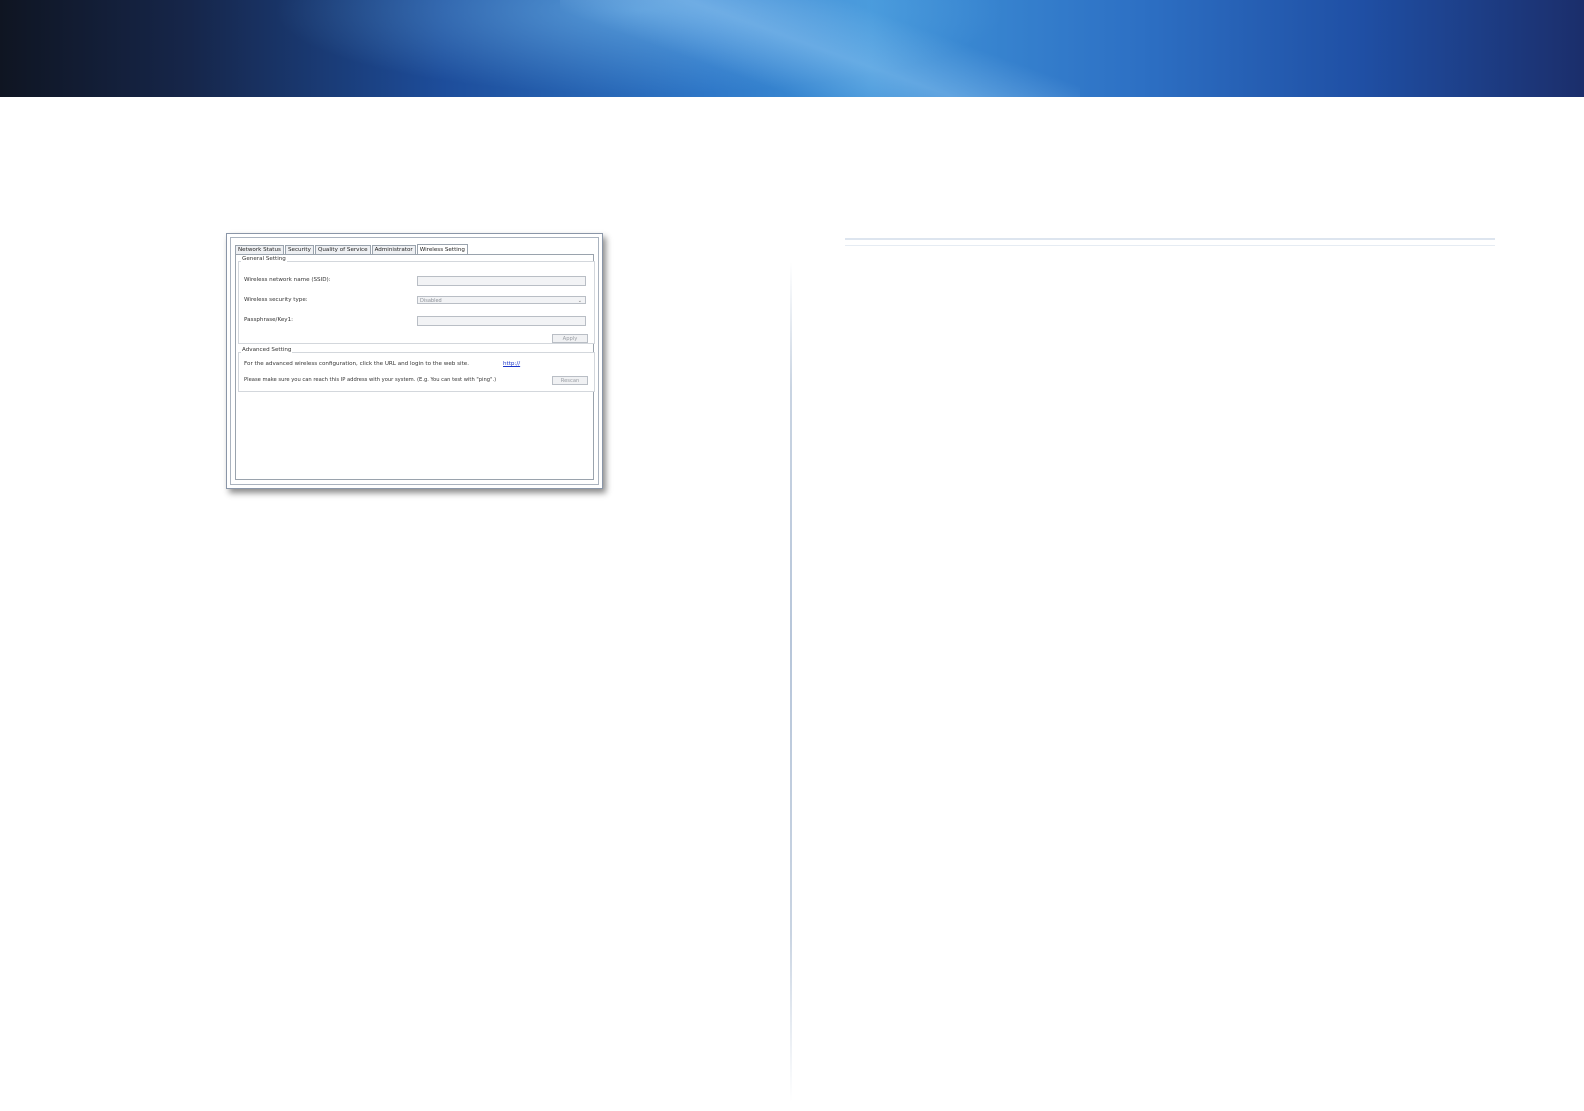 Image resolution: width=1584 pixels, height=1111 pixels. What do you see at coordinates (570, 338) in the screenshot?
I see `apply-button: Apply` at bounding box center [570, 338].